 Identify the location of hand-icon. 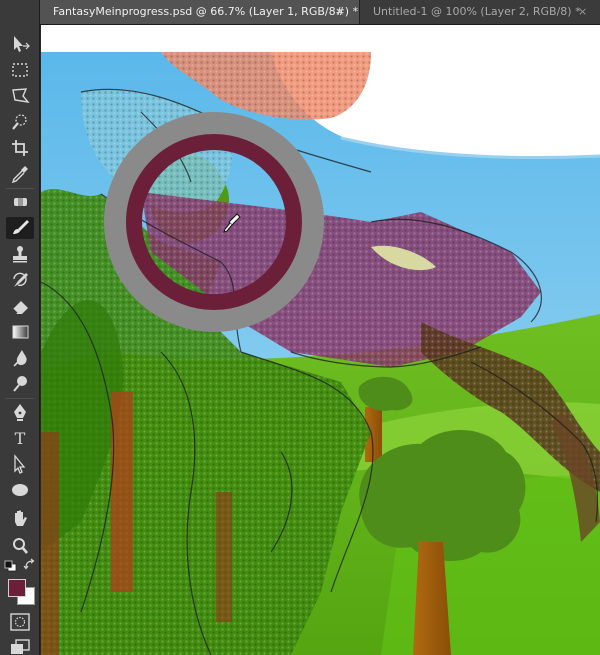
(21, 518).